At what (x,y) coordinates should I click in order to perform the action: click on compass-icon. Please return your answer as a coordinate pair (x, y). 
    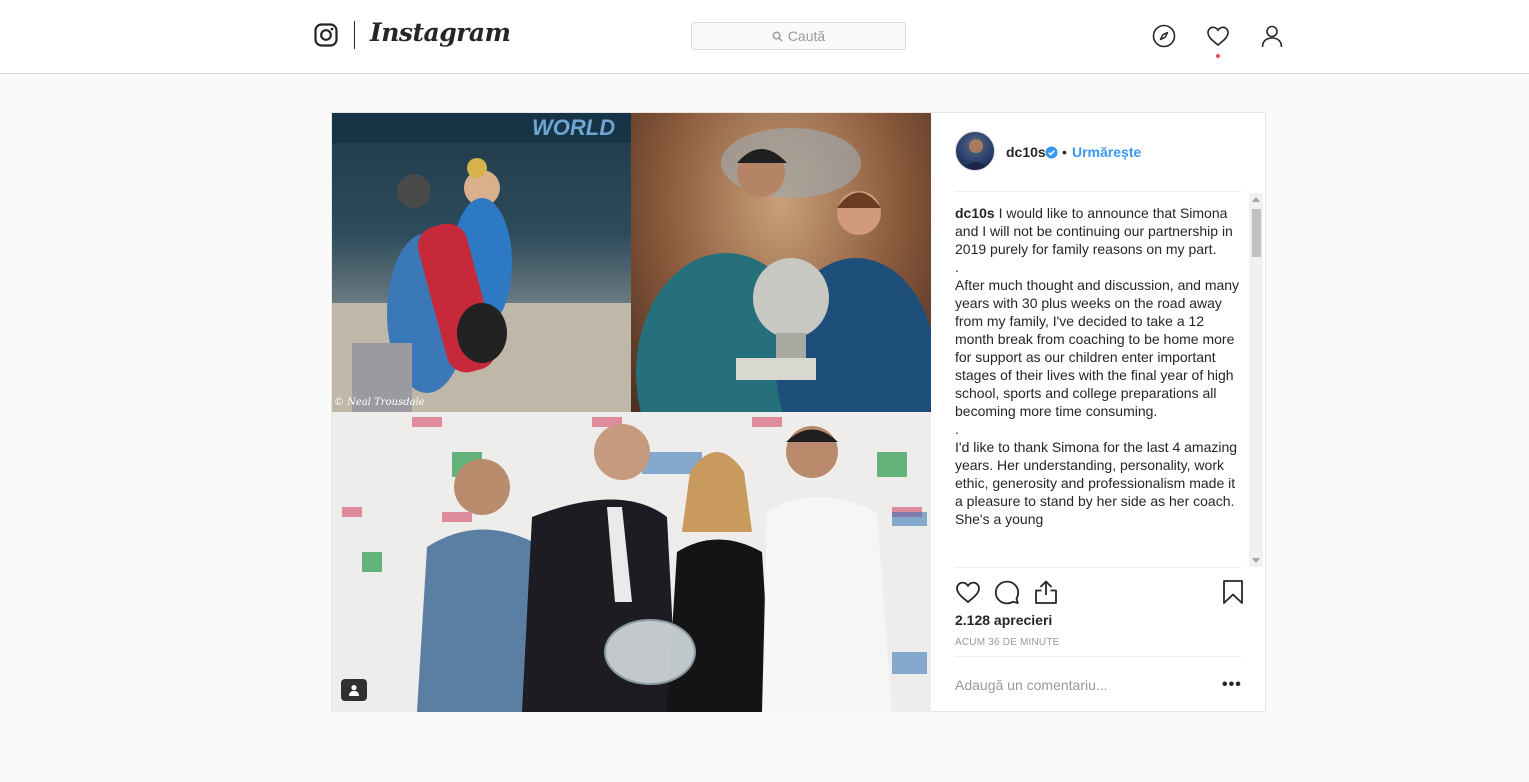
    Looking at the image, I should click on (1164, 36).